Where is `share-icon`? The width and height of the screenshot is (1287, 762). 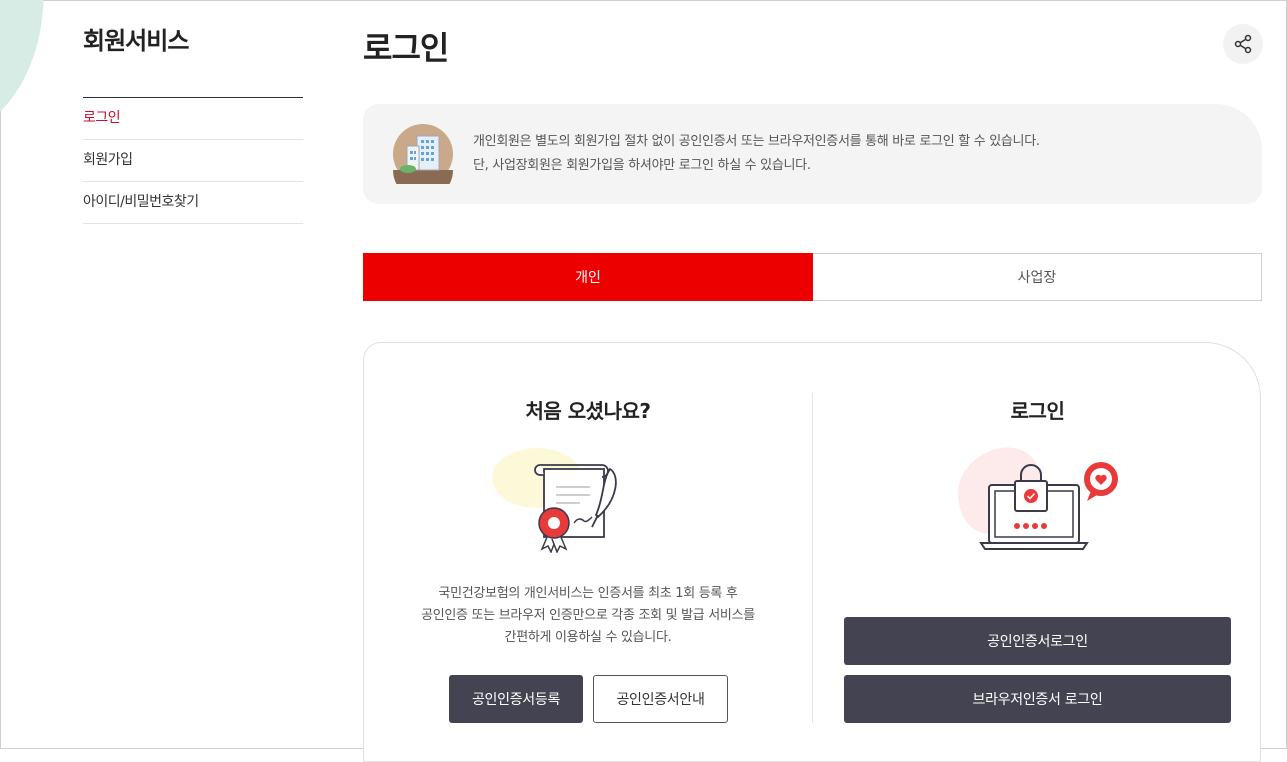 share-icon is located at coordinates (1243, 44).